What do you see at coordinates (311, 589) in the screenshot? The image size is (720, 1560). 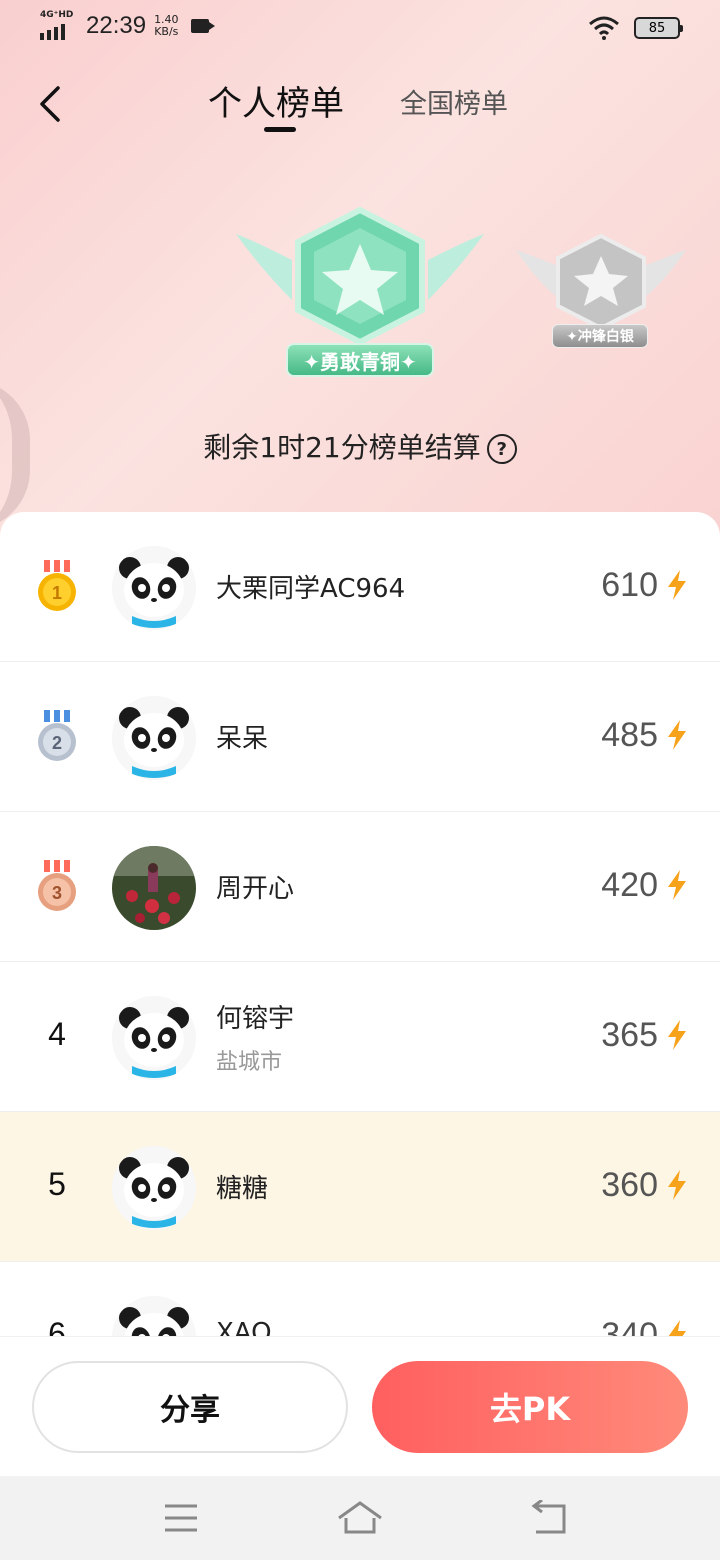 I see `user-name: 大栗同学AC964` at bounding box center [311, 589].